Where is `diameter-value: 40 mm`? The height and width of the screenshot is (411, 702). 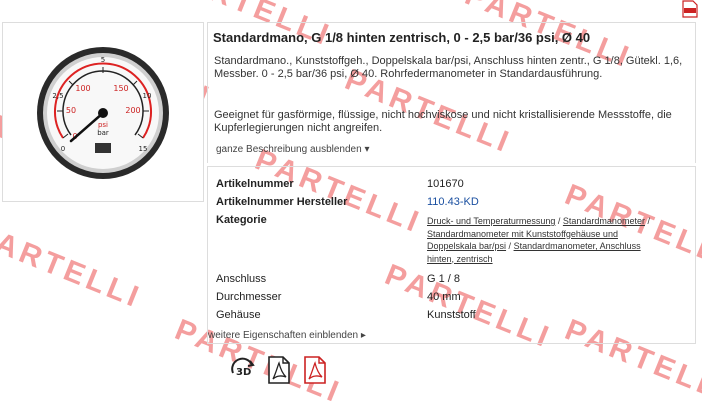
diameter-value: 40 mm is located at coordinates (444, 297).